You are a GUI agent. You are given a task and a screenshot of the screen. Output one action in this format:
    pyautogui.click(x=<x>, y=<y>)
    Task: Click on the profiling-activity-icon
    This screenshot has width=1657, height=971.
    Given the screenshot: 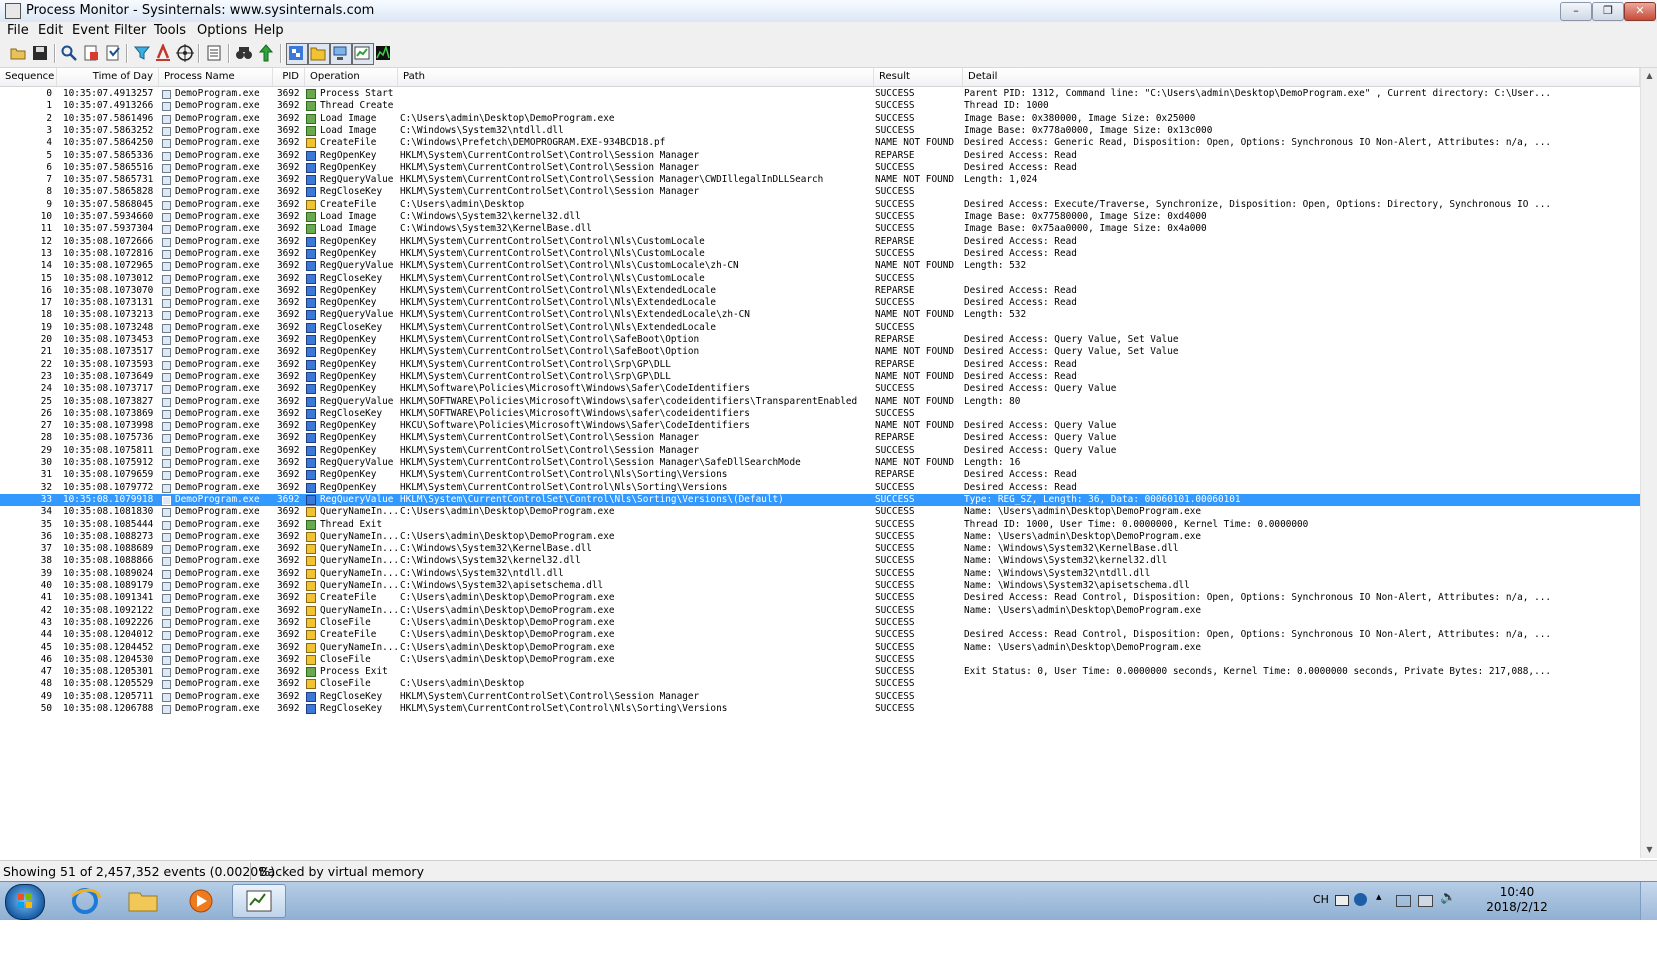 What is the action you would take?
    pyautogui.click(x=383, y=53)
    